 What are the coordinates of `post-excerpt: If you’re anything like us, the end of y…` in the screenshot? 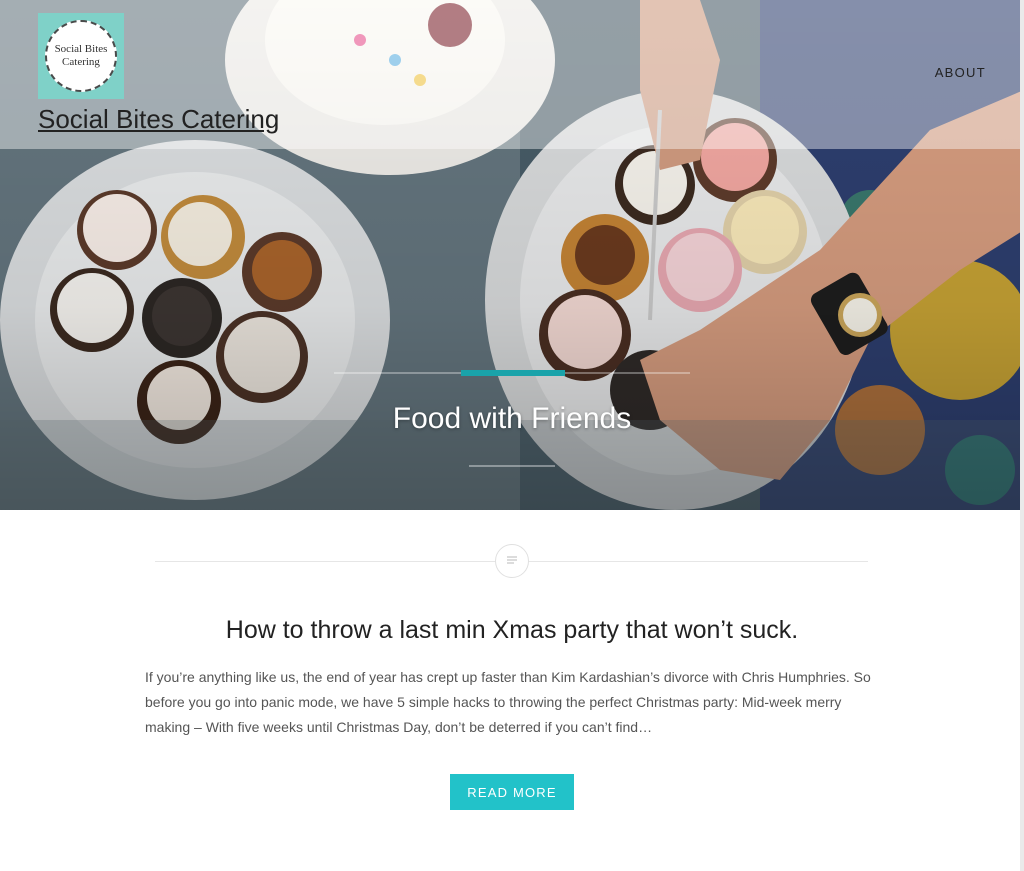 It's located at (508, 702).